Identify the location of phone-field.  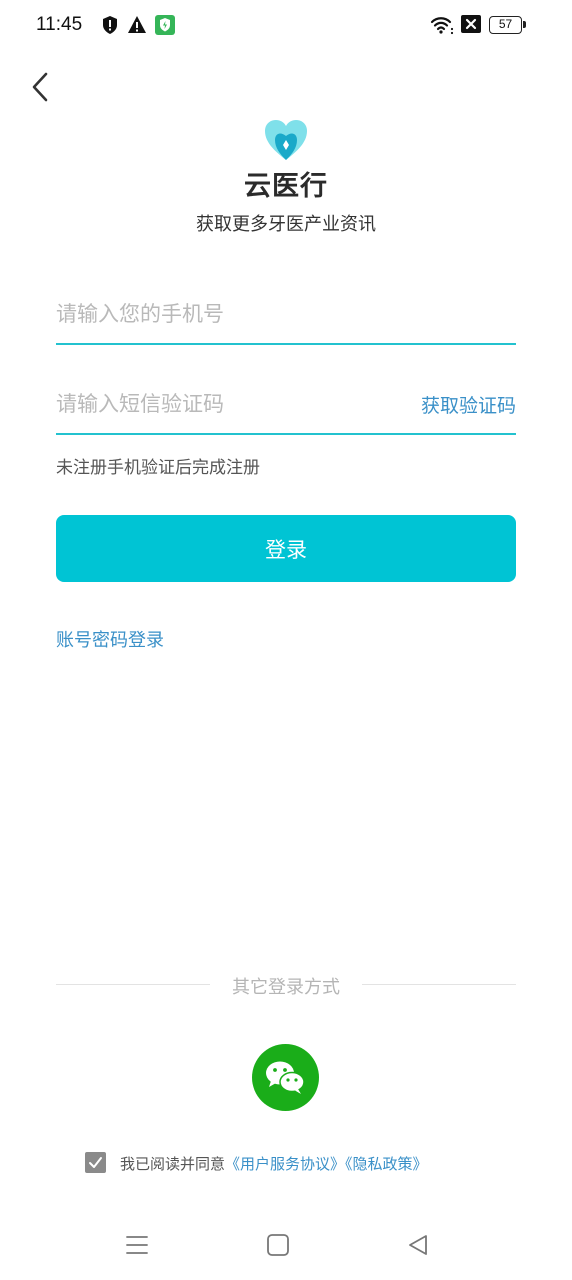
(286, 315).